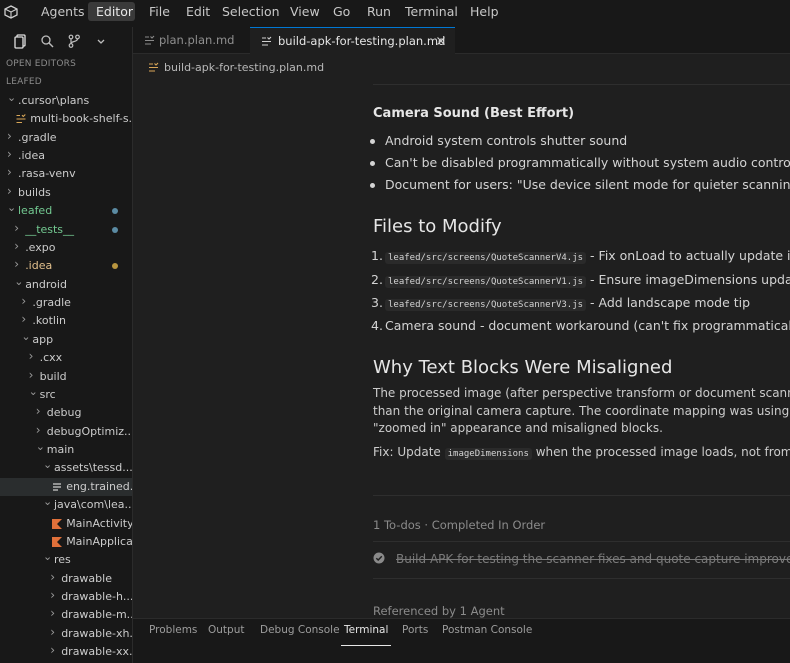 This screenshot has width=790, height=663. What do you see at coordinates (300, 630) in the screenshot?
I see `tab-debug-console: Debug Console` at bounding box center [300, 630].